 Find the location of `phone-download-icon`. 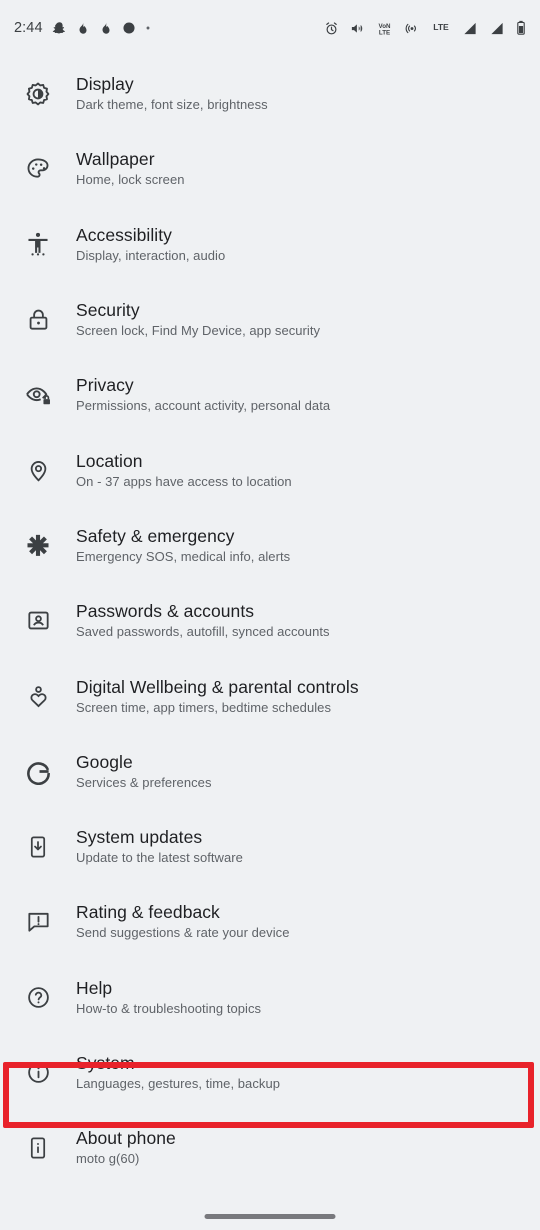

phone-download-icon is located at coordinates (38, 847).